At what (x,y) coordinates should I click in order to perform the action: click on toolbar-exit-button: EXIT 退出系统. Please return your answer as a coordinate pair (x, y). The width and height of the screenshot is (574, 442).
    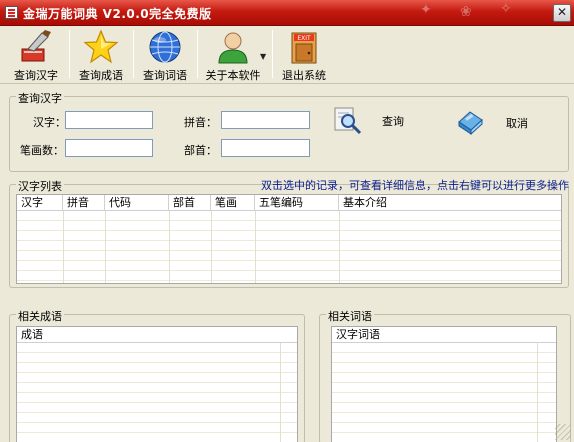
    Looking at the image, I should click on (304, 55).